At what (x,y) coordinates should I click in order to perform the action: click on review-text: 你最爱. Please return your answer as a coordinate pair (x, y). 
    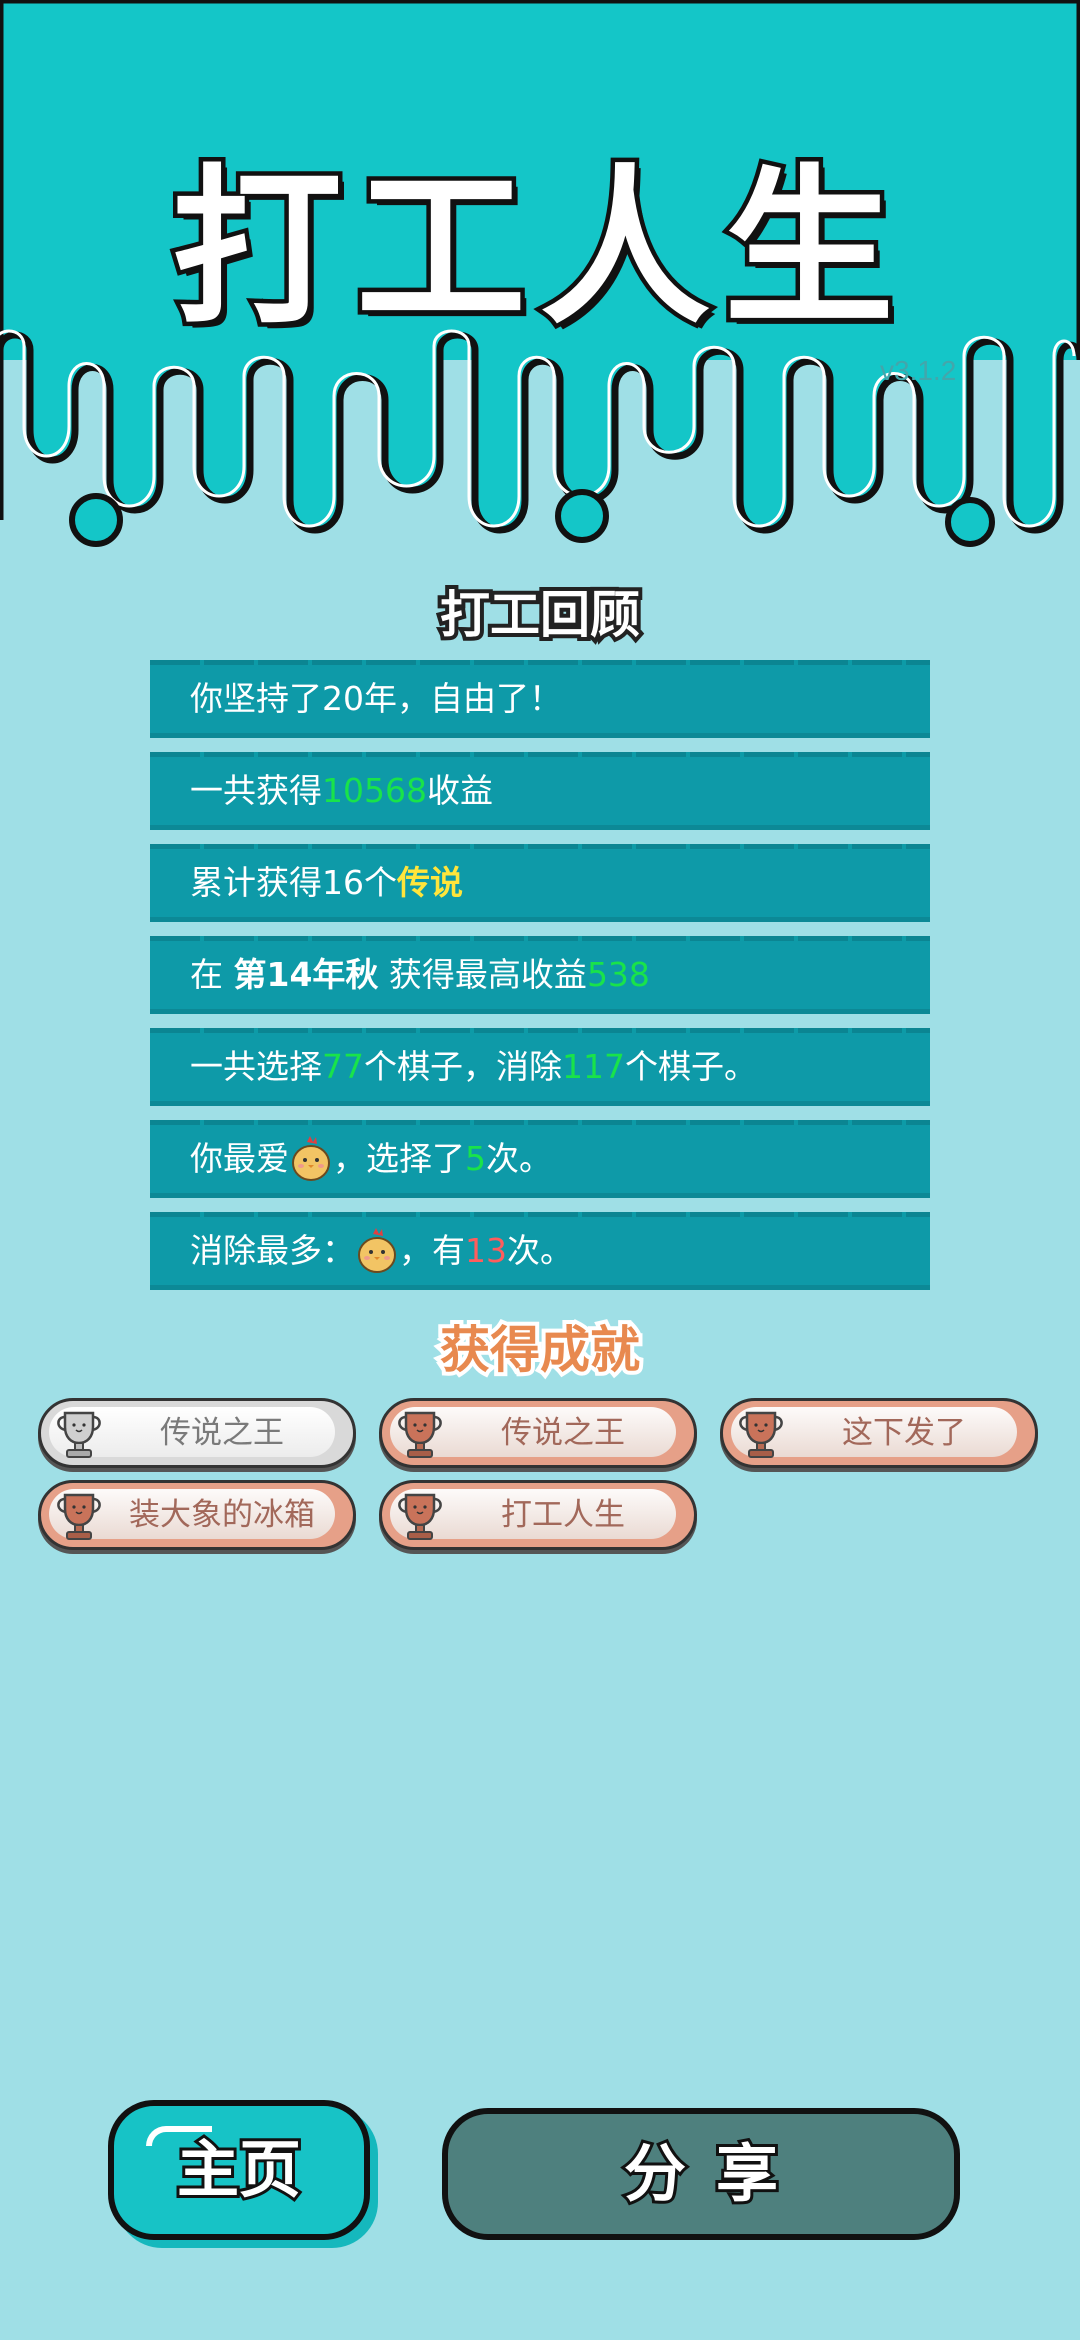
    Looking at the image, I should click on (239, 1158).